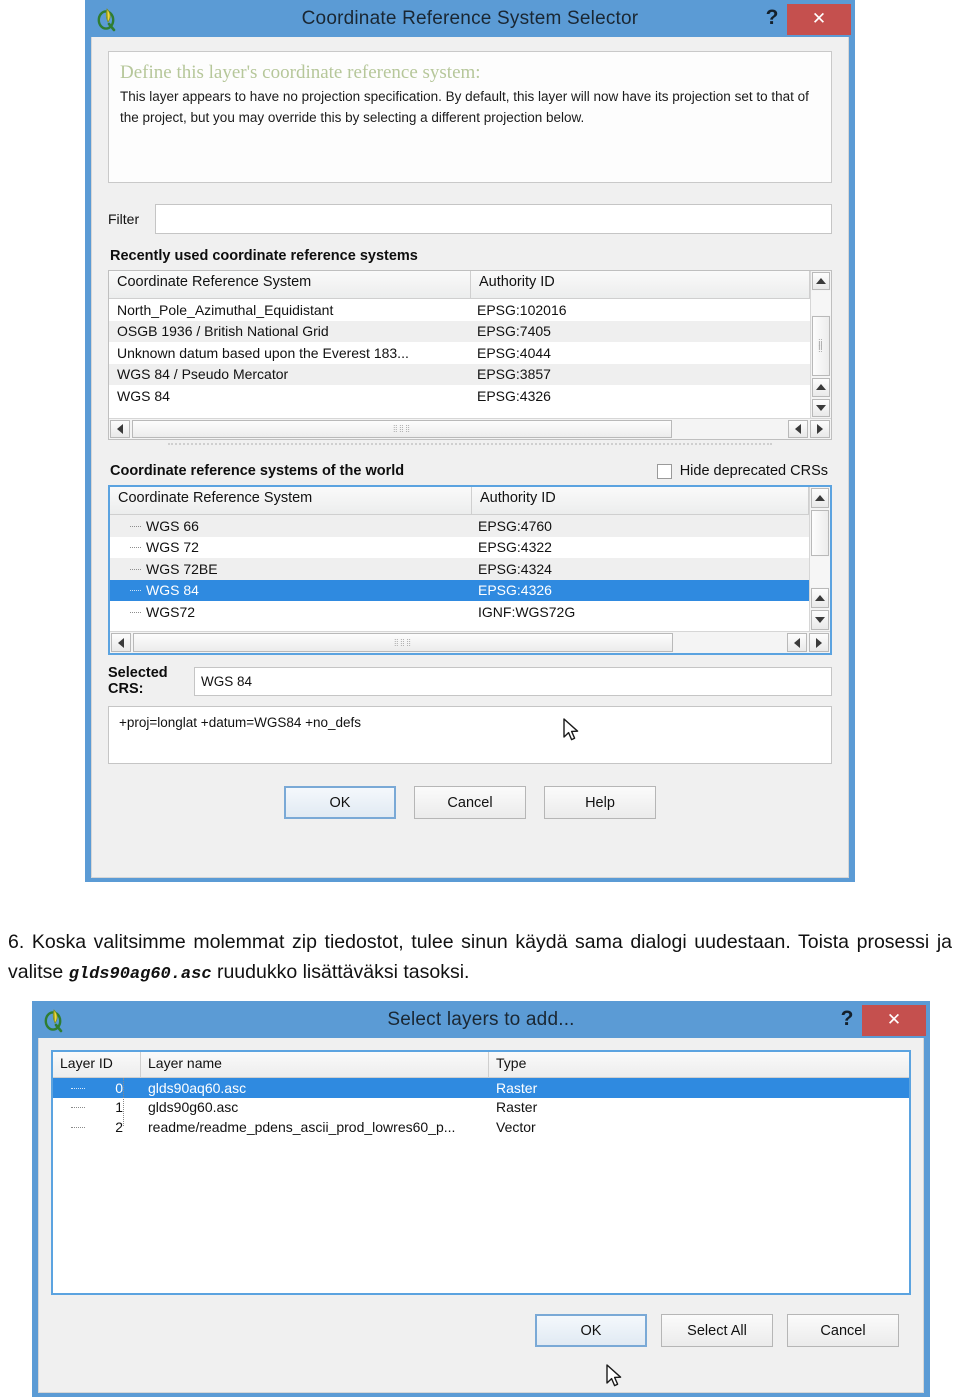  I want to click on recent-crs-horizontal-scrollbar: ⣿⣿⣿, so click(470, 428).